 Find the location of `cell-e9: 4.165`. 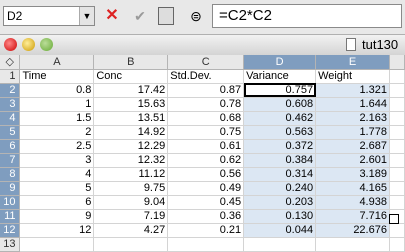

cell-e9: 4.165 is located at coordinates (352, 188).